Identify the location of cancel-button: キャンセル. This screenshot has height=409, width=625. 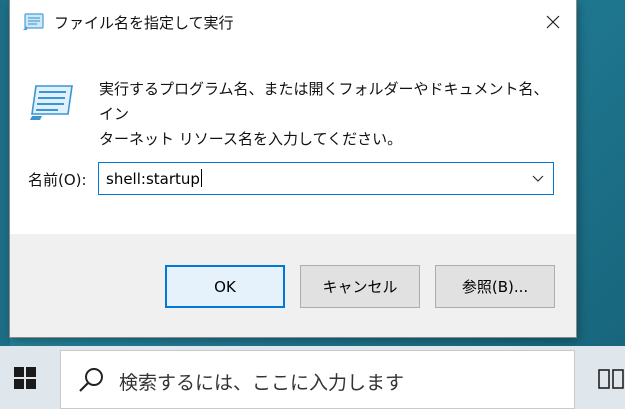
(360, 286).